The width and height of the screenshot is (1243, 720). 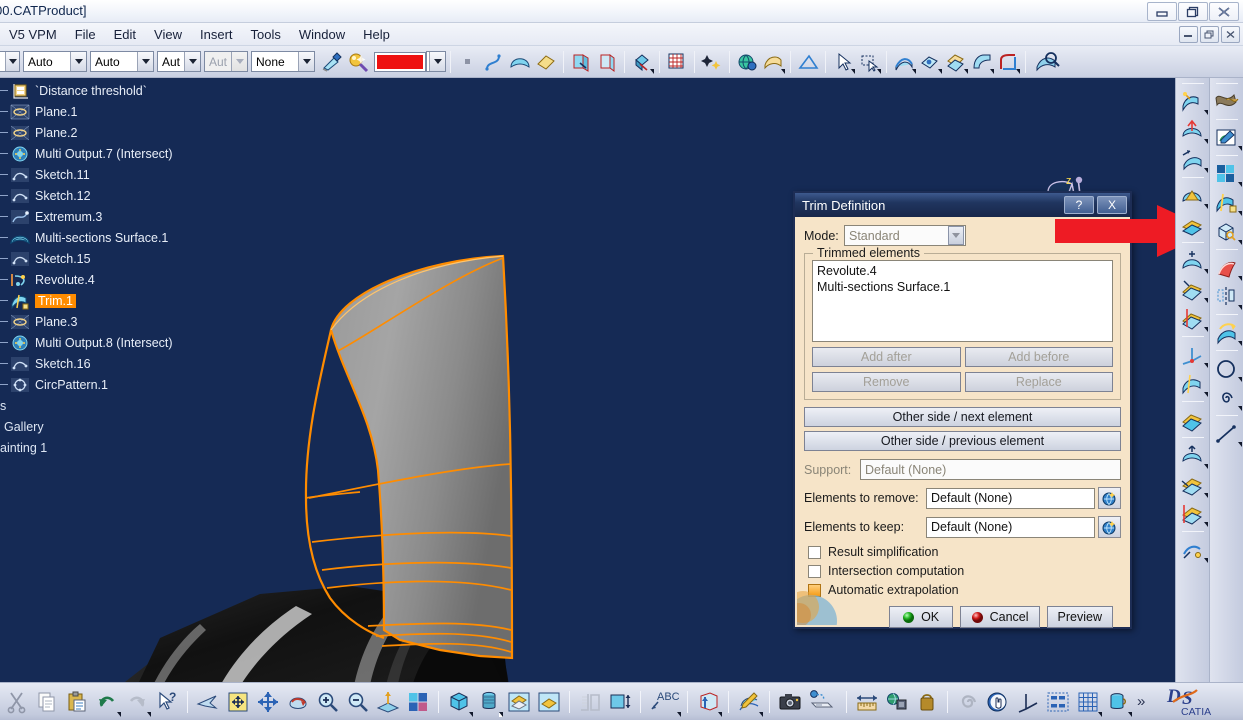 What do you see at coordinates (115, 195) in the screenshot?
I see `tree-item-sketch-12: Sketch.12` at bounding box center [115, 195].